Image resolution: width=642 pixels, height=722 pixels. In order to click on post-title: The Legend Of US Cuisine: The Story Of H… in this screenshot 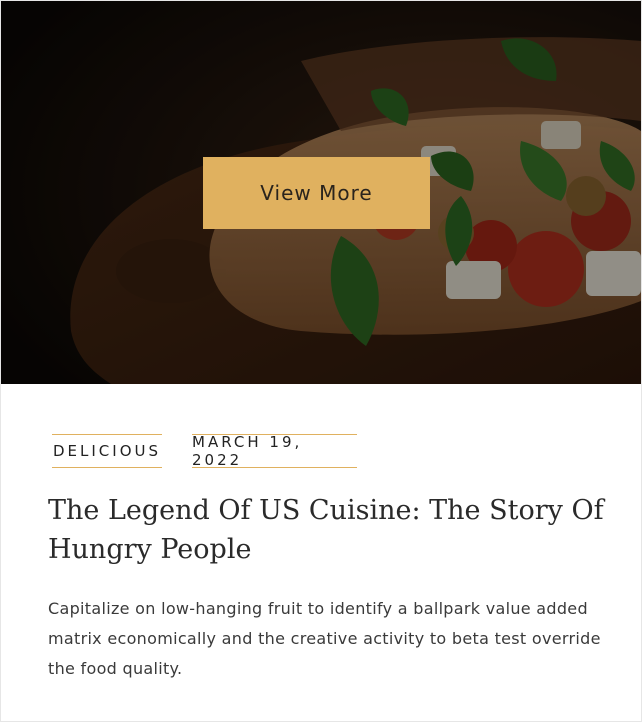, I will do `click(328, 530)`.